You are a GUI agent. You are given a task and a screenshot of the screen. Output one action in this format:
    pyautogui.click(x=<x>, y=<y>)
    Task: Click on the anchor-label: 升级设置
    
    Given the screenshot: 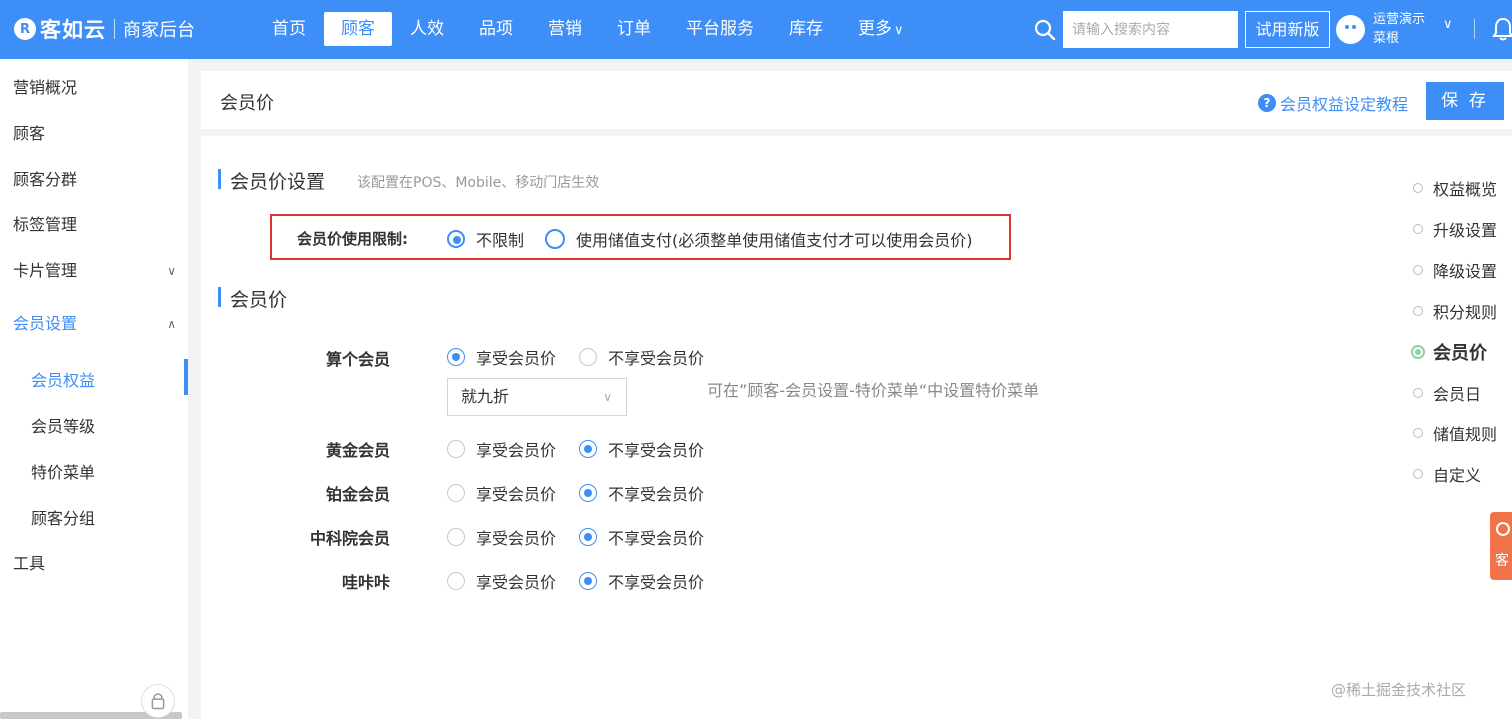 What is the action you would take?
    pyautogui.click(x=1465, y=230)
    